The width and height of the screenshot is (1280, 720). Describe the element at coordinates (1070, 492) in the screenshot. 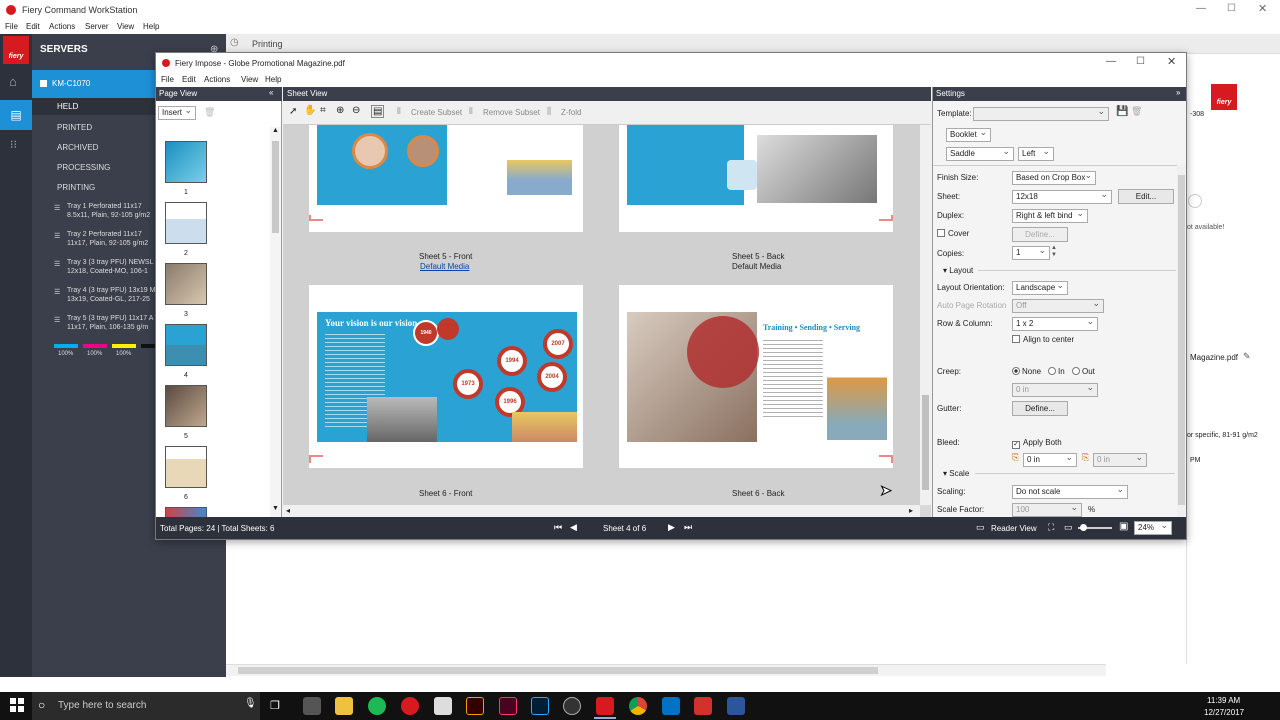

I see `scaling-dropdown: Do not scale` at that location.